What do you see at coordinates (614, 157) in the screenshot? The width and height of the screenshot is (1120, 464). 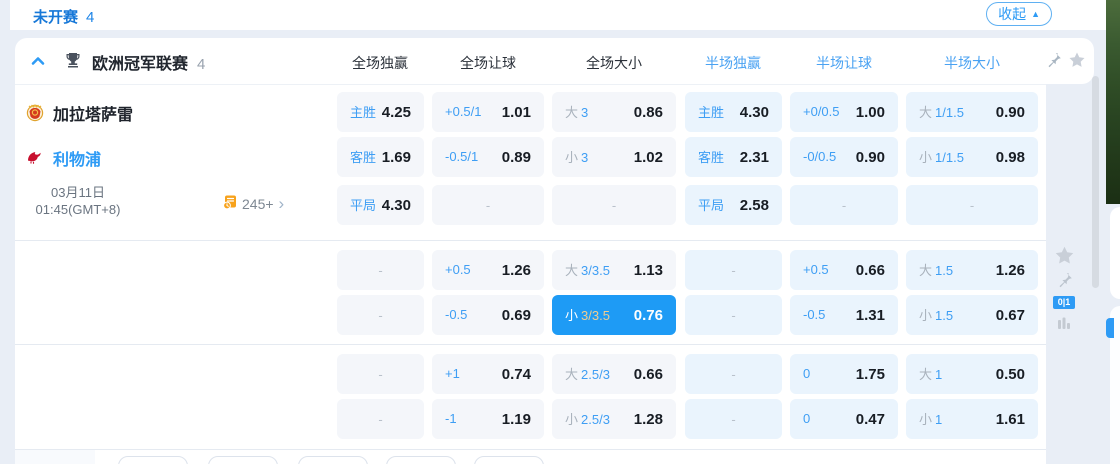 I see `odds-cell: 小 3 1.02` at bounding box center [614, 157].